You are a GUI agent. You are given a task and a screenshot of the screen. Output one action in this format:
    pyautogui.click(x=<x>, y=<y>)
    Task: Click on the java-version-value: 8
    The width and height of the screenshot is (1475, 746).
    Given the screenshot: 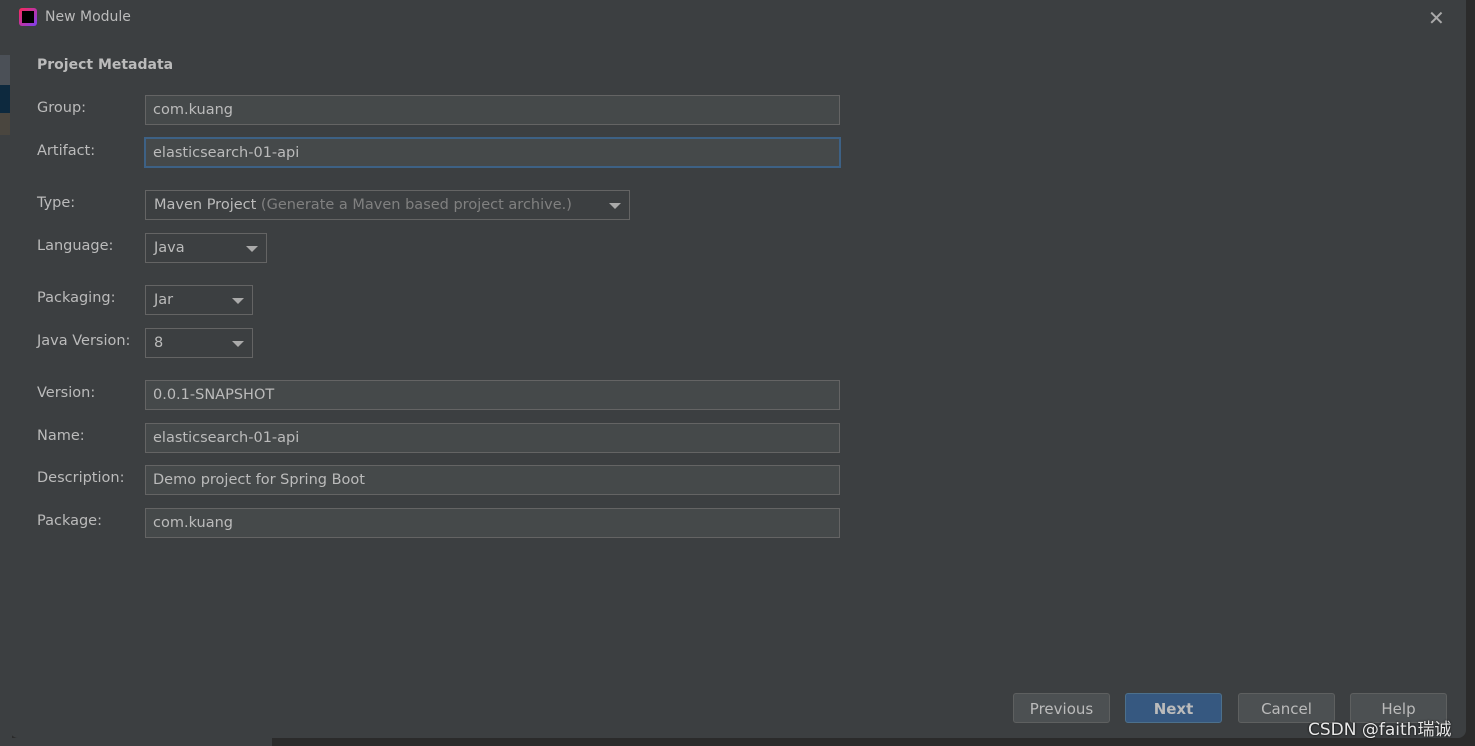 What is the action you would take?
    pyautogui.click(x=159, y=343)
    